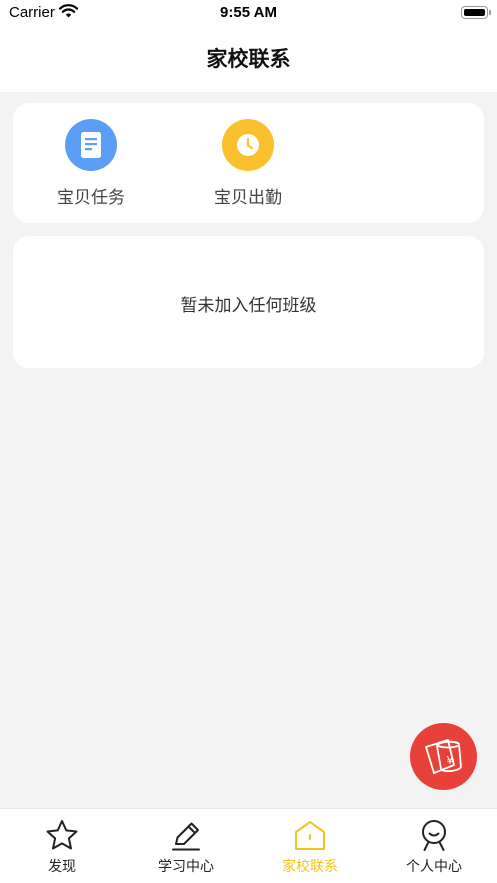 The height and width of the screenshot is (883, 497). Describe the element at coordinates (248, 306) in the screenshot. I see `empty-class-message: 暂未加入任何班级` at that location.